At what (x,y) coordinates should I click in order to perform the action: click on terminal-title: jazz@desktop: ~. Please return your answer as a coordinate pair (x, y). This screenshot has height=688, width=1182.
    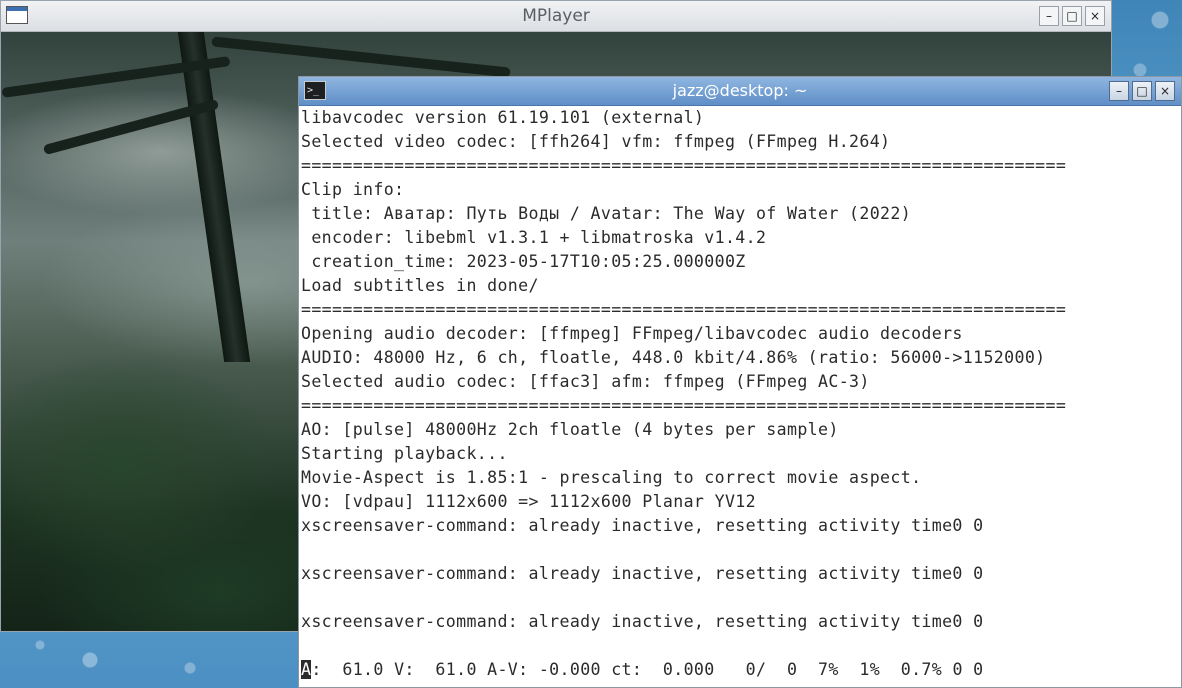
    Looking at the image, I should click on (740, 90).